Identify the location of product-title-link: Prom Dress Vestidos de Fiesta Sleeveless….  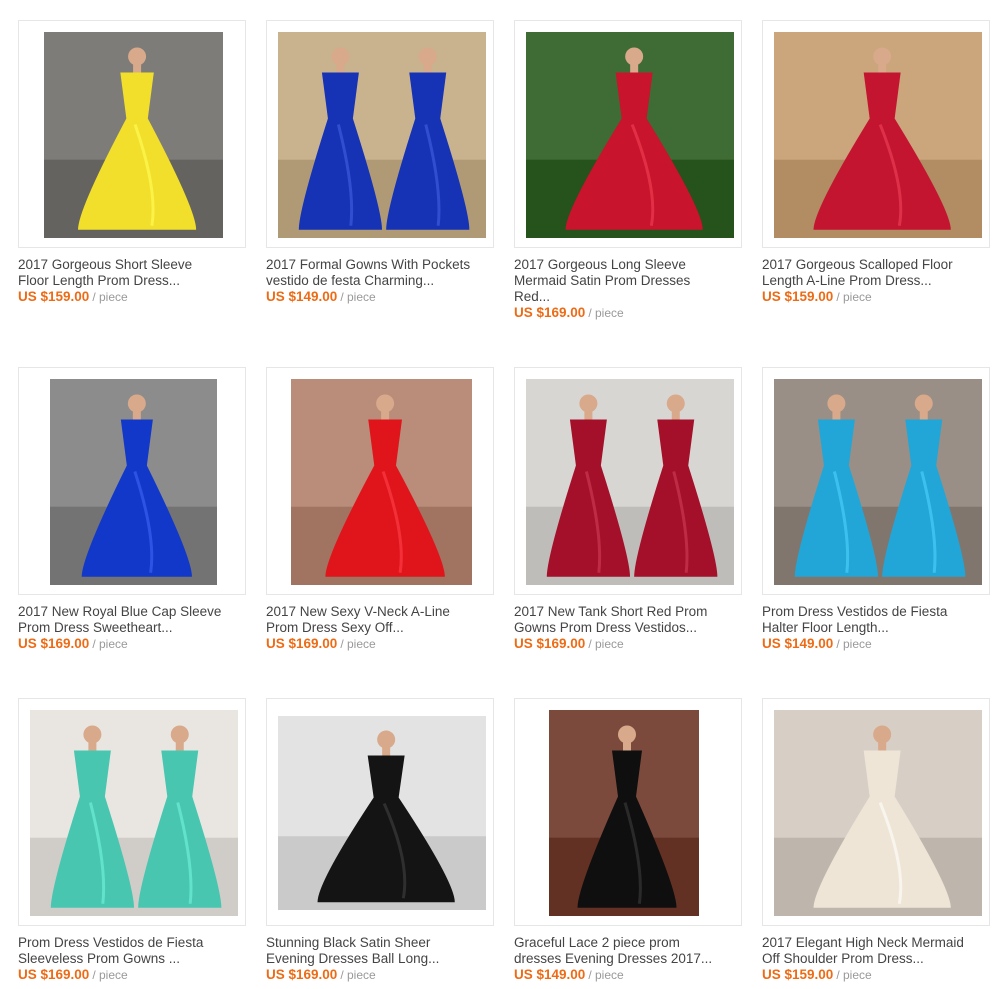
(134, 951).